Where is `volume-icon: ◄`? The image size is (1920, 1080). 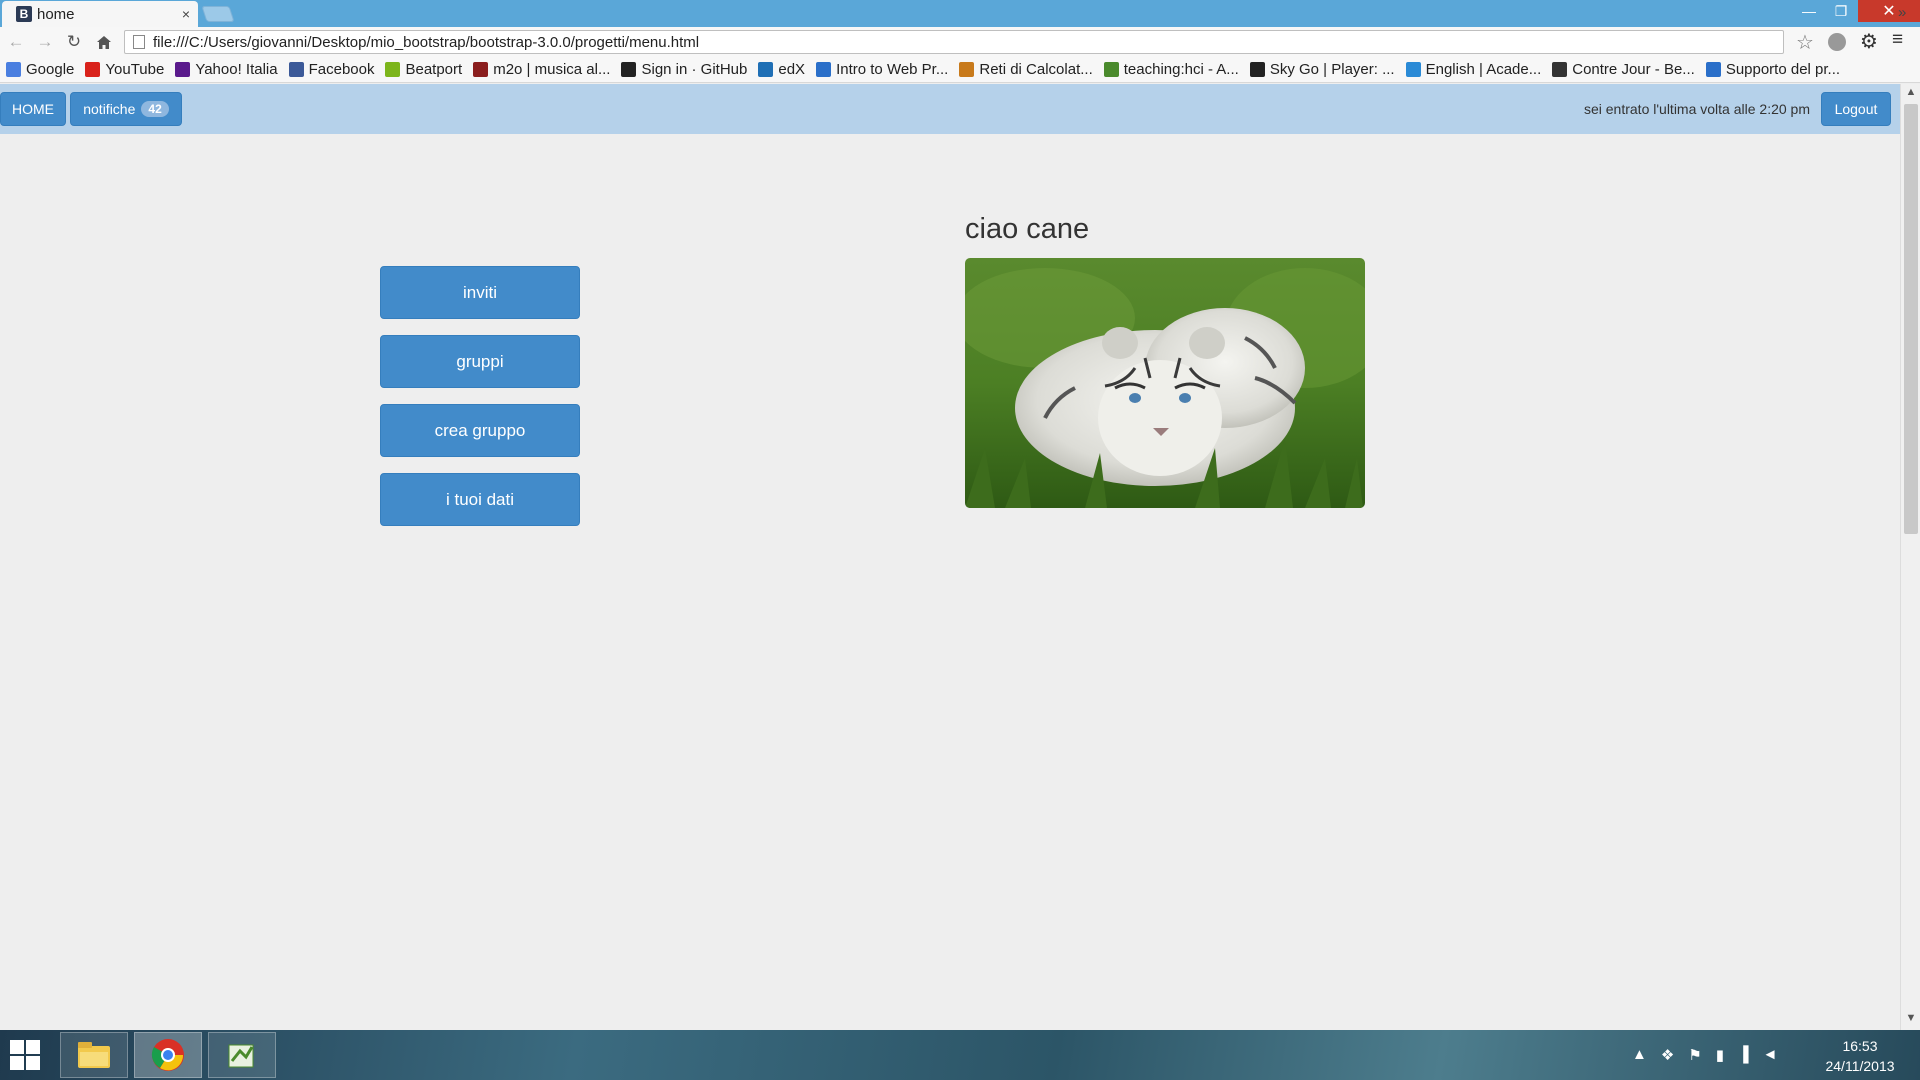 volume-icon: ◄ is located at coordinates (1770, 1055).